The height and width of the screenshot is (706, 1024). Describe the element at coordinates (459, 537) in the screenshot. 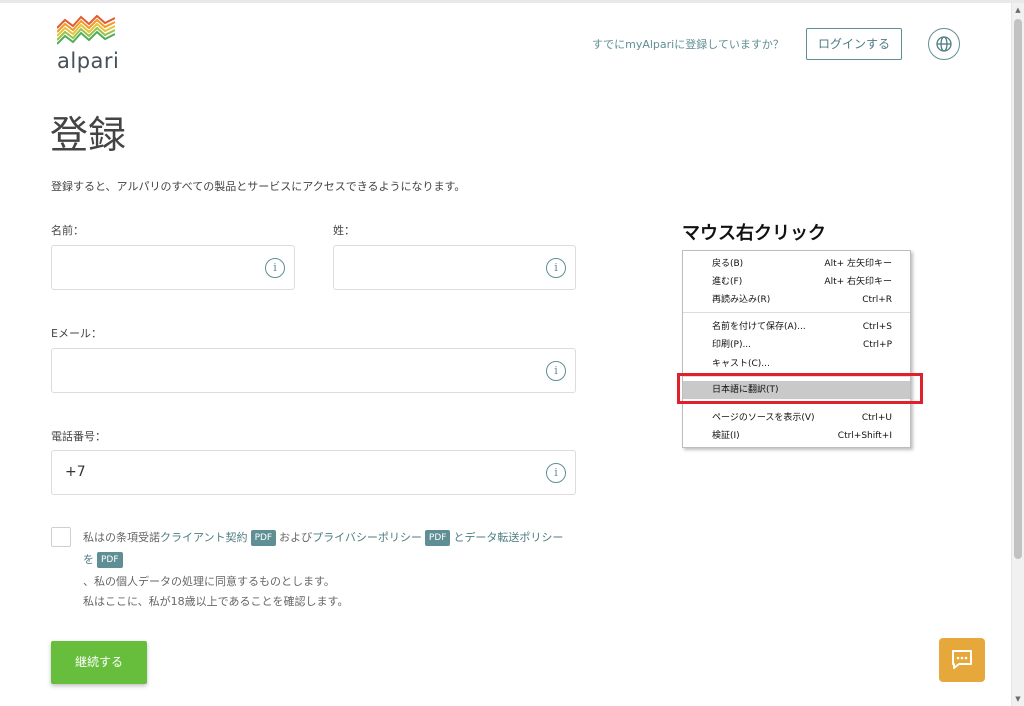

I see `consent-text: と` at that location.